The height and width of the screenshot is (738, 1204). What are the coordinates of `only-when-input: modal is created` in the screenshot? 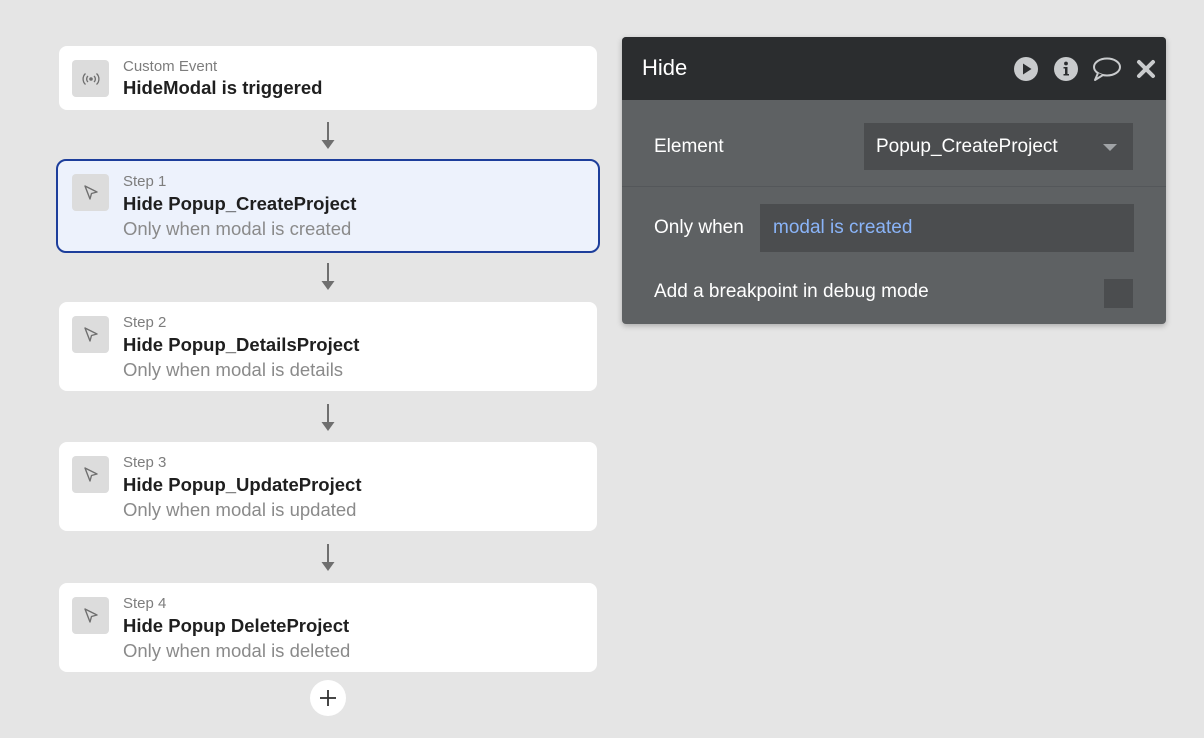 It's located at (947, 228).